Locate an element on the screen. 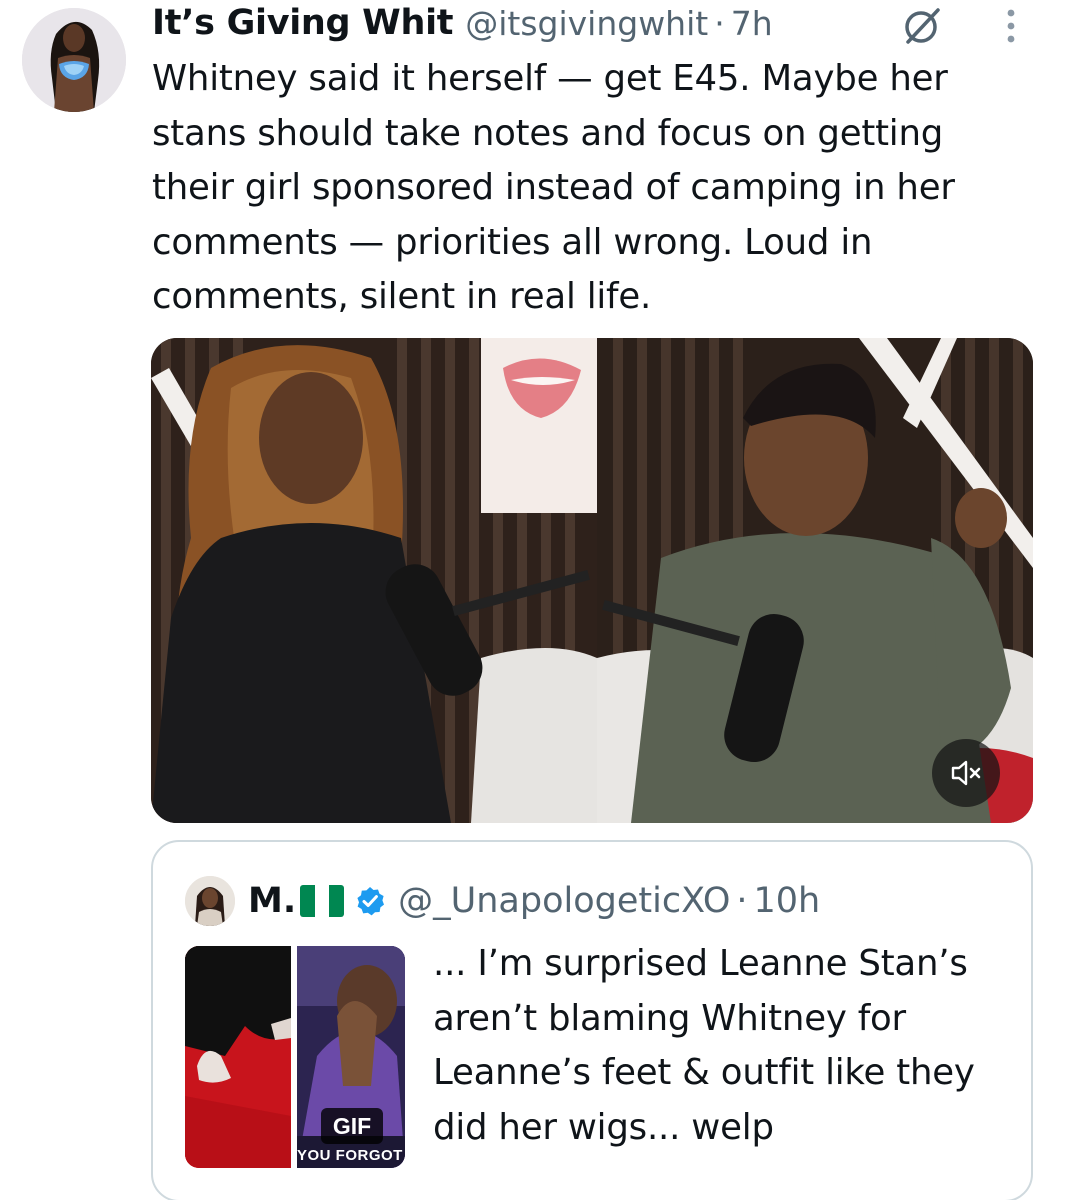  quoted-author-handle: @_UnapologeticXO is located at coordinates (564, 901).